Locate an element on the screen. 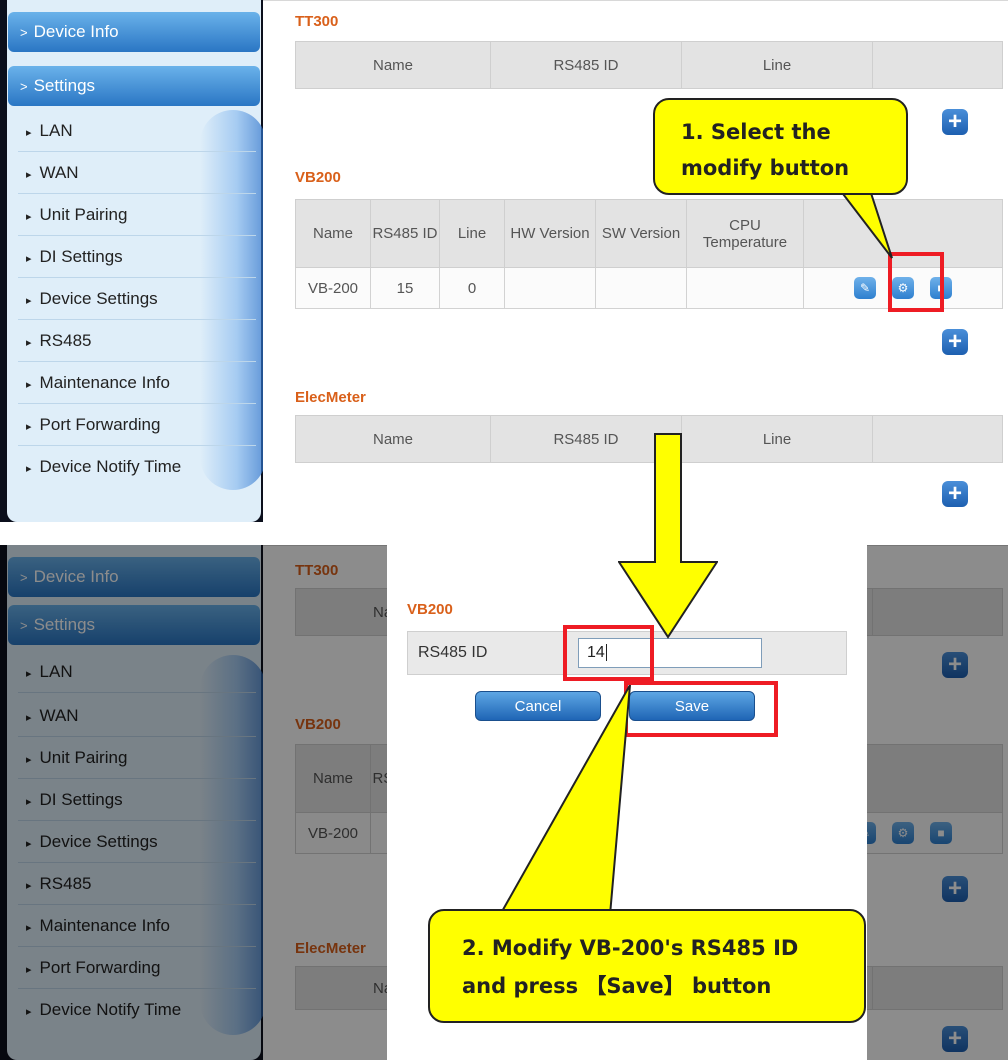 The image size is (1008, 1060). trash-icon: ■ is located at coordinates (941, 288).